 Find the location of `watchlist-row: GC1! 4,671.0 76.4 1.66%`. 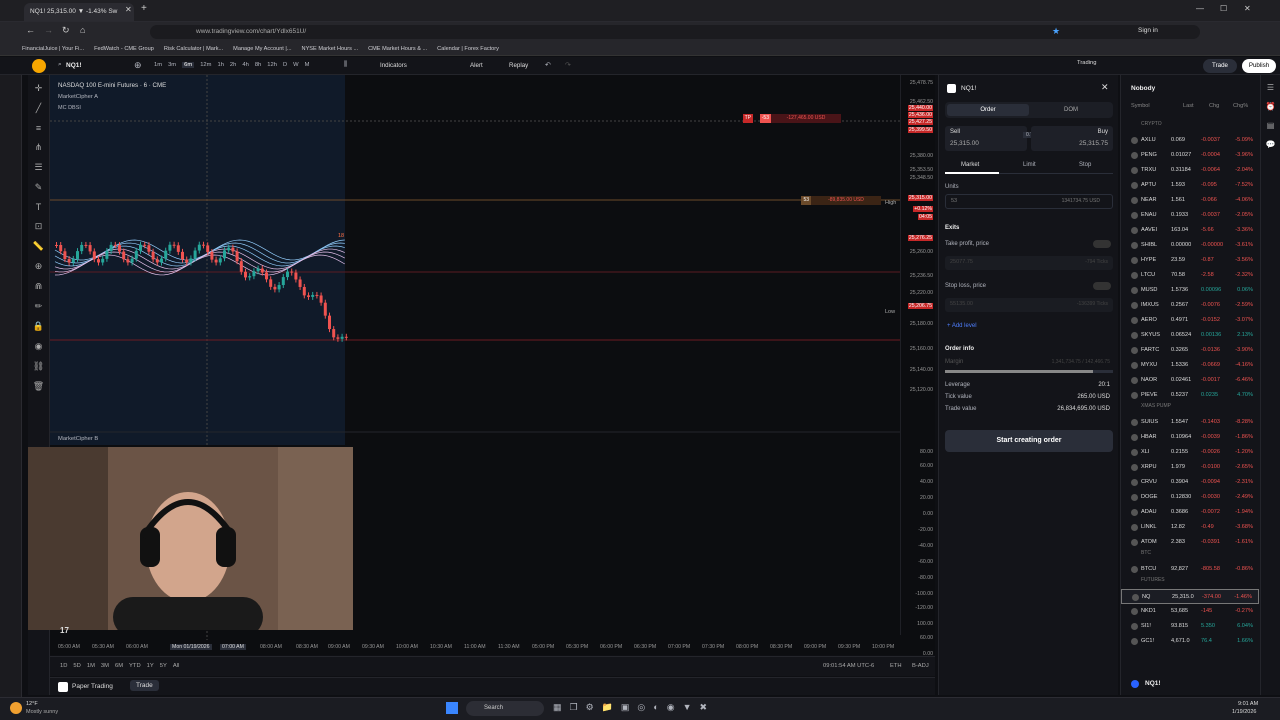

watchlist-row: GC1! 4,671.0 76.4 1.66% is located at coordinates (1190, 641).